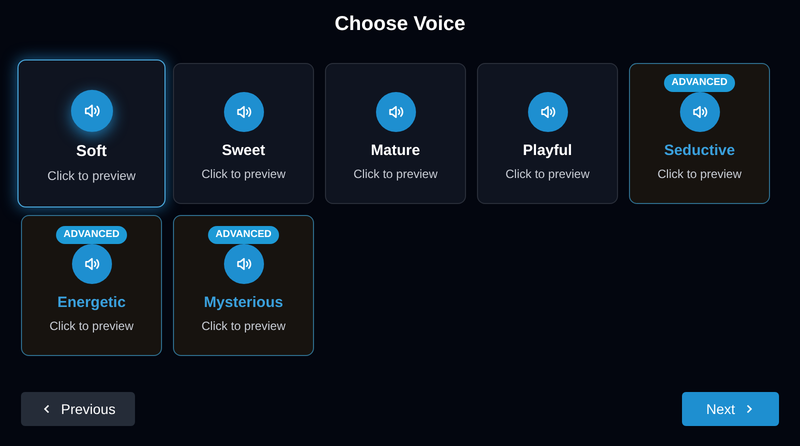 The height and width of the screenshot is (446, 800). I want to click on previous-button: Previous, so click(78, 409).